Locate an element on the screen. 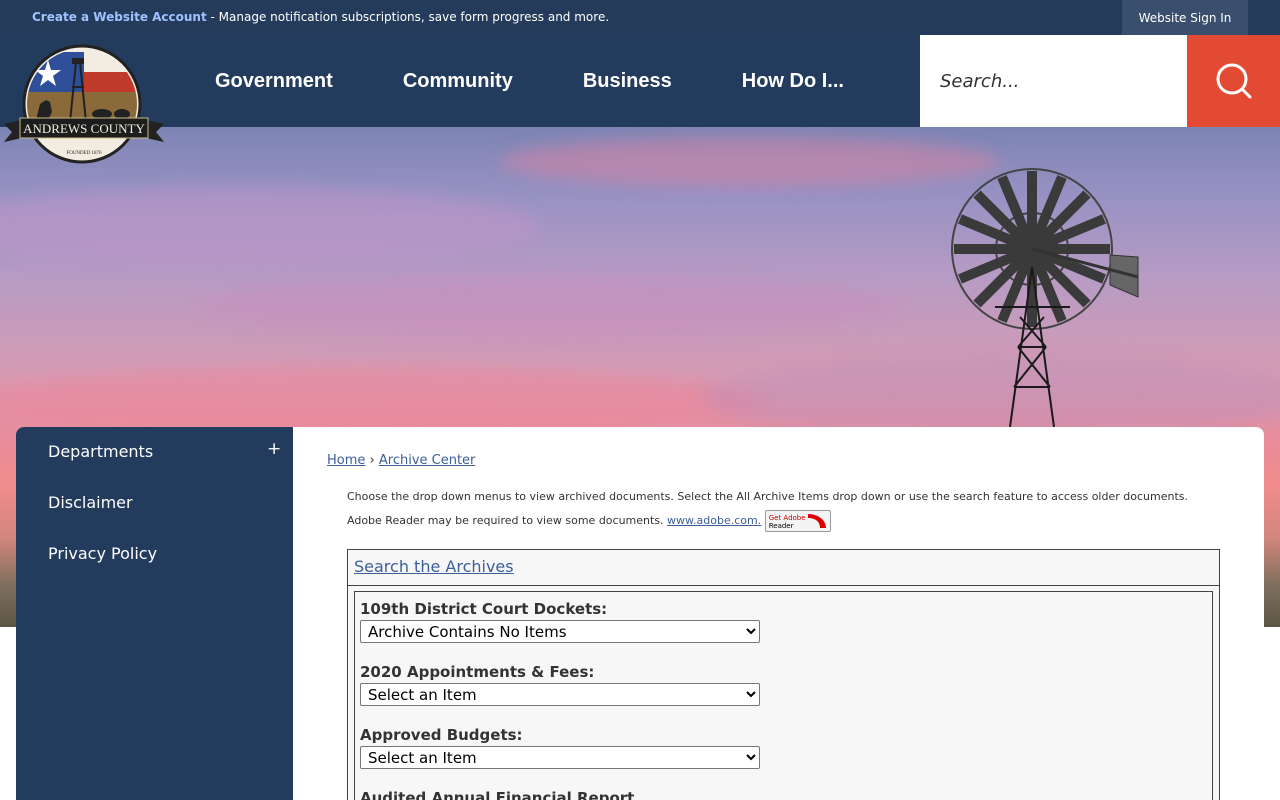 Image resolution: width=1280 pixels, height=800 pixels. breadcrumb: Home › Archive Center is located at coordinates (401, 460).